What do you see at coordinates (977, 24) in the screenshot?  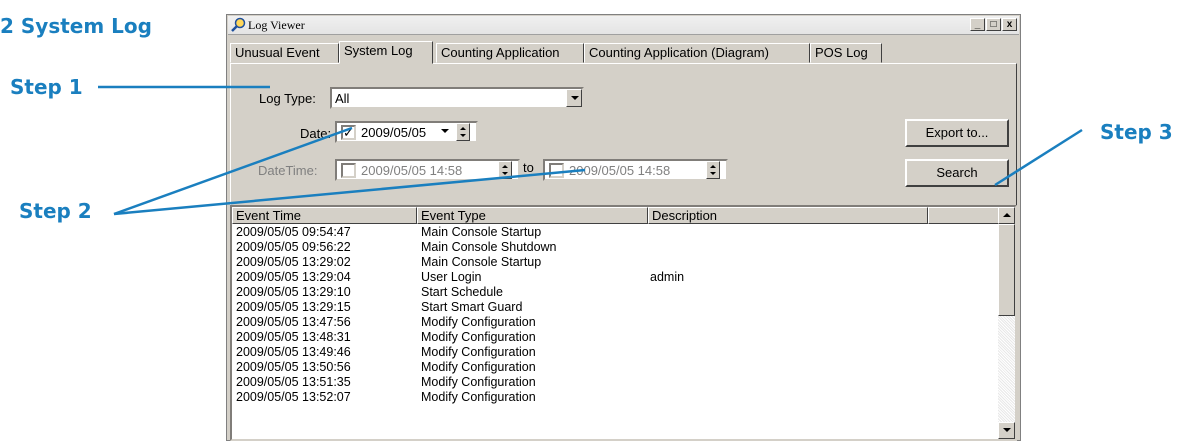 I see `minimize-button: _` at bounding box center [977, 24].